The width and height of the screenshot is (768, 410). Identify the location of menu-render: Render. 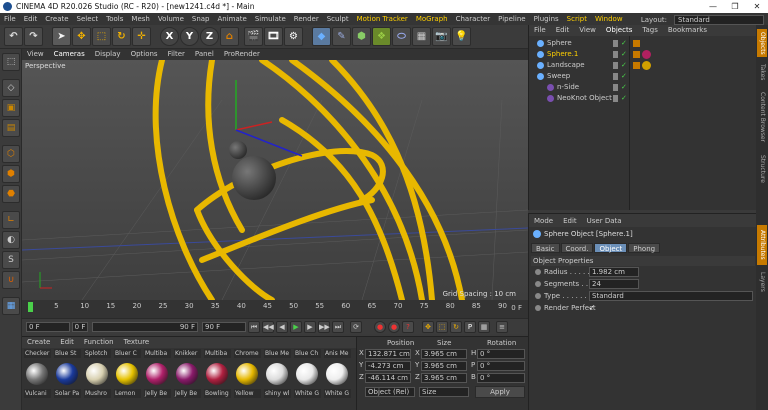
(306, 19).